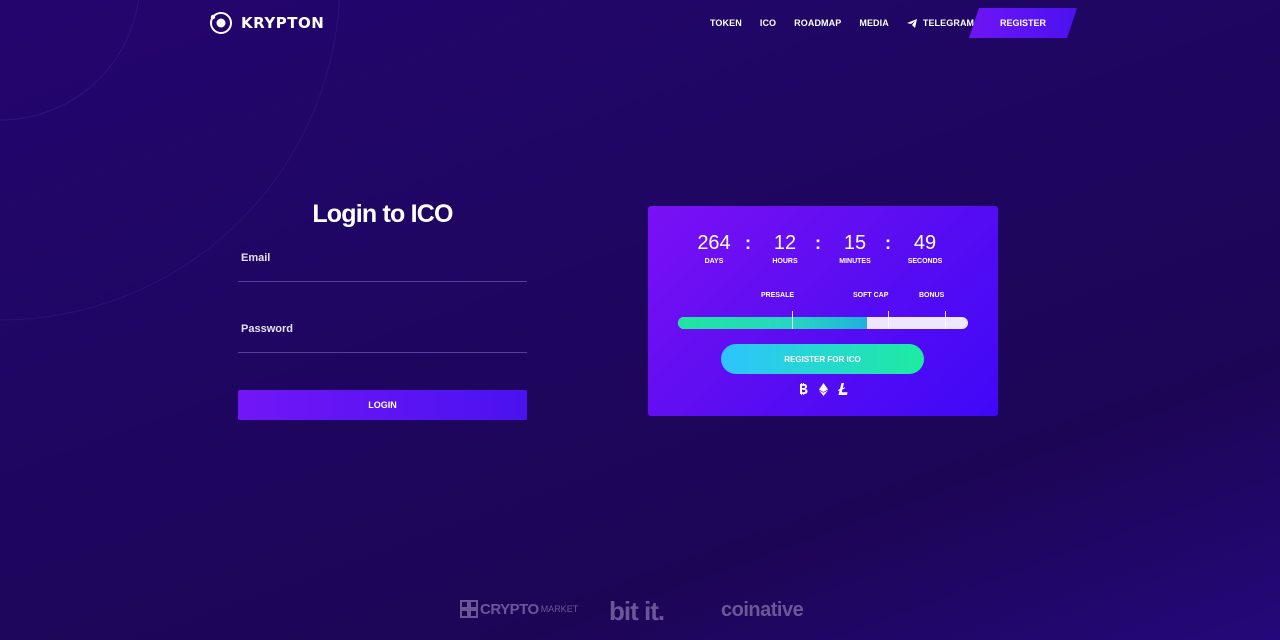 The height and width of the screenshot is (640, 1280). I want to click on partner-crypto-suffix: MARKET, so click(559, 609).